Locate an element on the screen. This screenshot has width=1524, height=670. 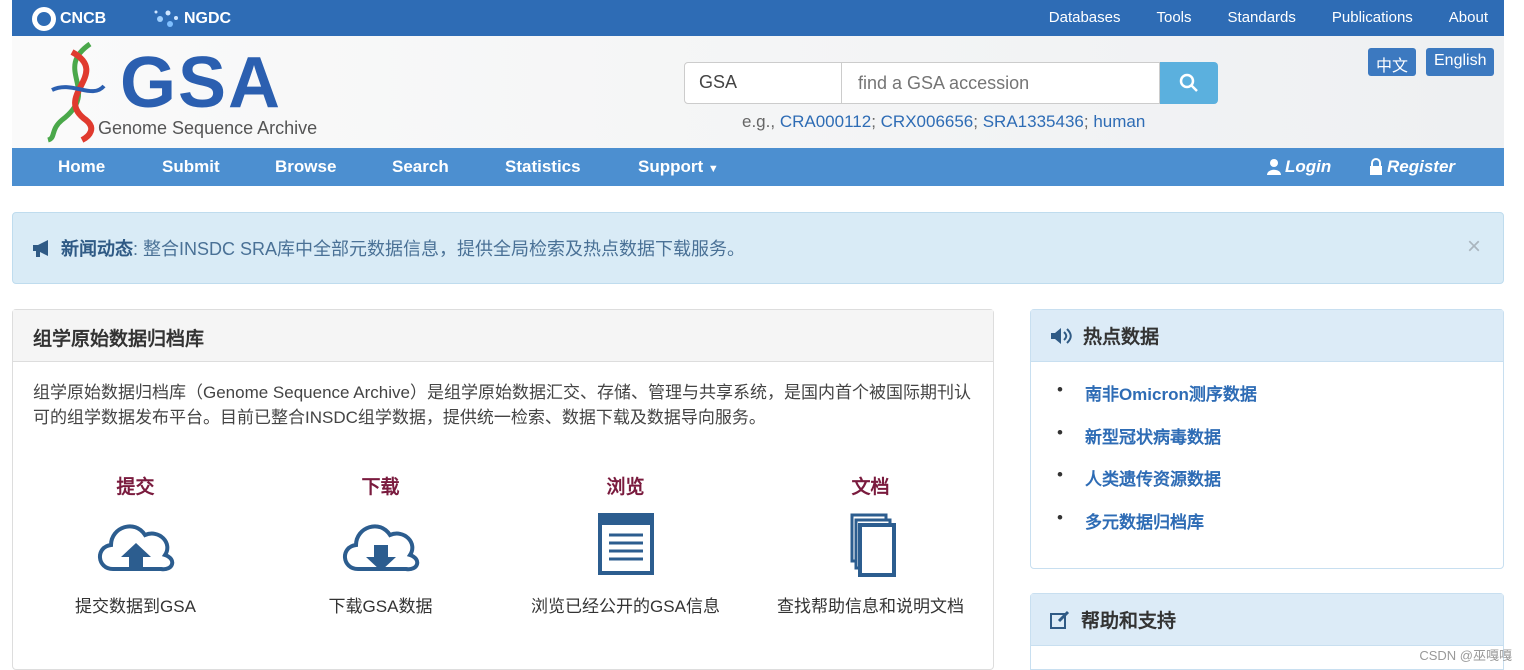
gsa-logo: GSA Genome Sequence Archive is located at coordinates (192, 92).